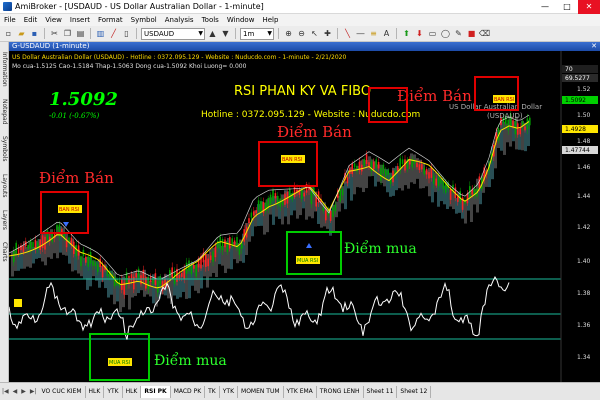 The height and width of the screenshot is (400, 600). What do you see at coordinates (340, 391) in the screenshot?
I see `sheet-tab: TRONG LENH` at bounding box center [340, 391].